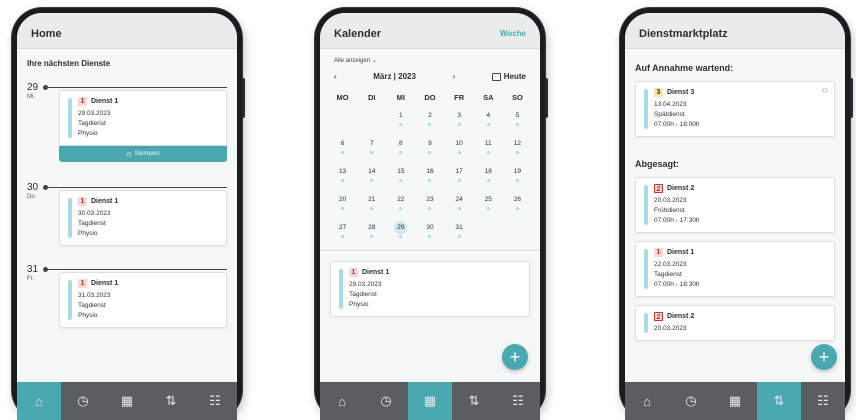 Image resolution: width=856 pixels, height=420 pixels. I want to click on calendar-day: 23, so click(429, 200).